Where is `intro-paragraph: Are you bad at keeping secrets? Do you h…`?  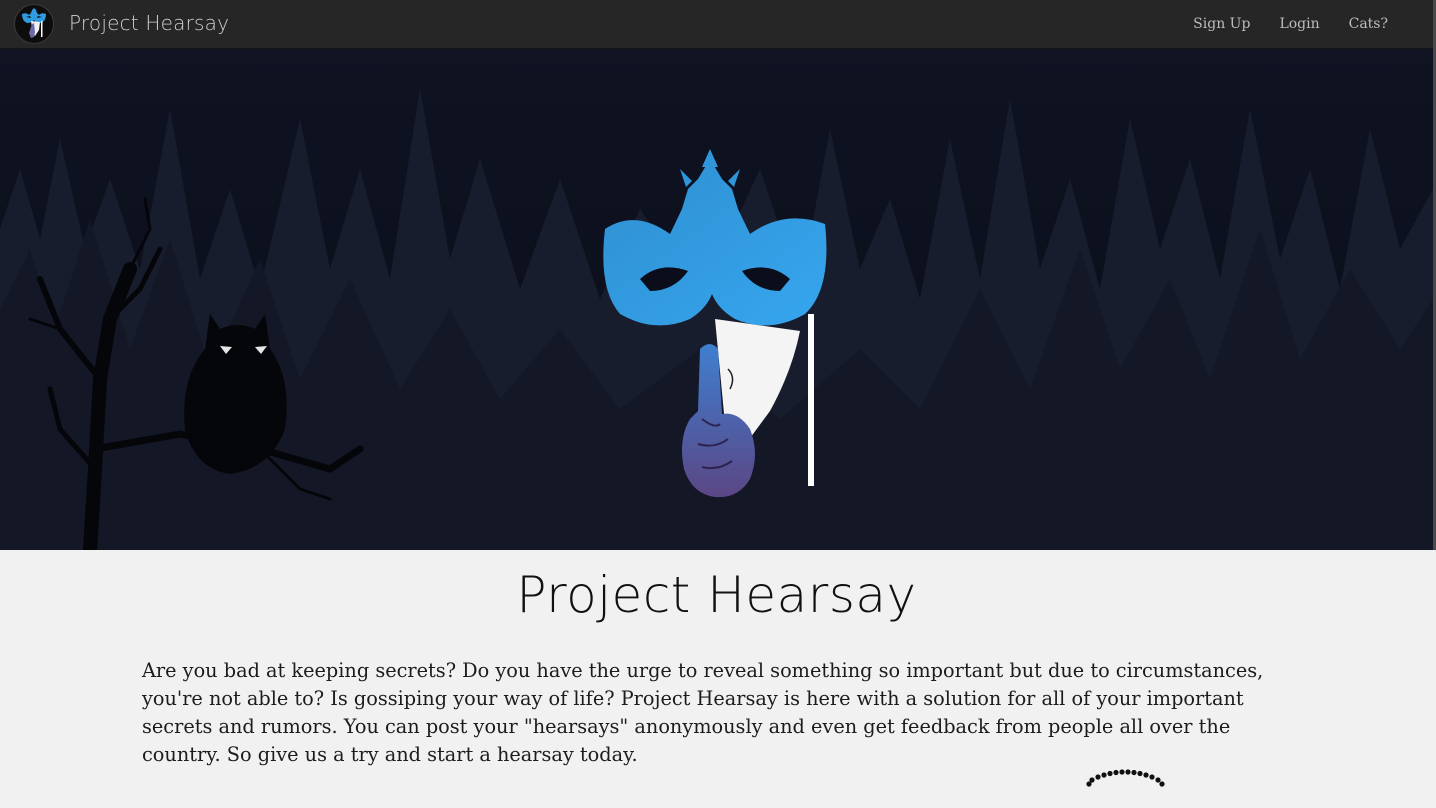 intro-paragraph: Are you bad at keeping secrets? Do you h… is located at coordinates (703, 712).